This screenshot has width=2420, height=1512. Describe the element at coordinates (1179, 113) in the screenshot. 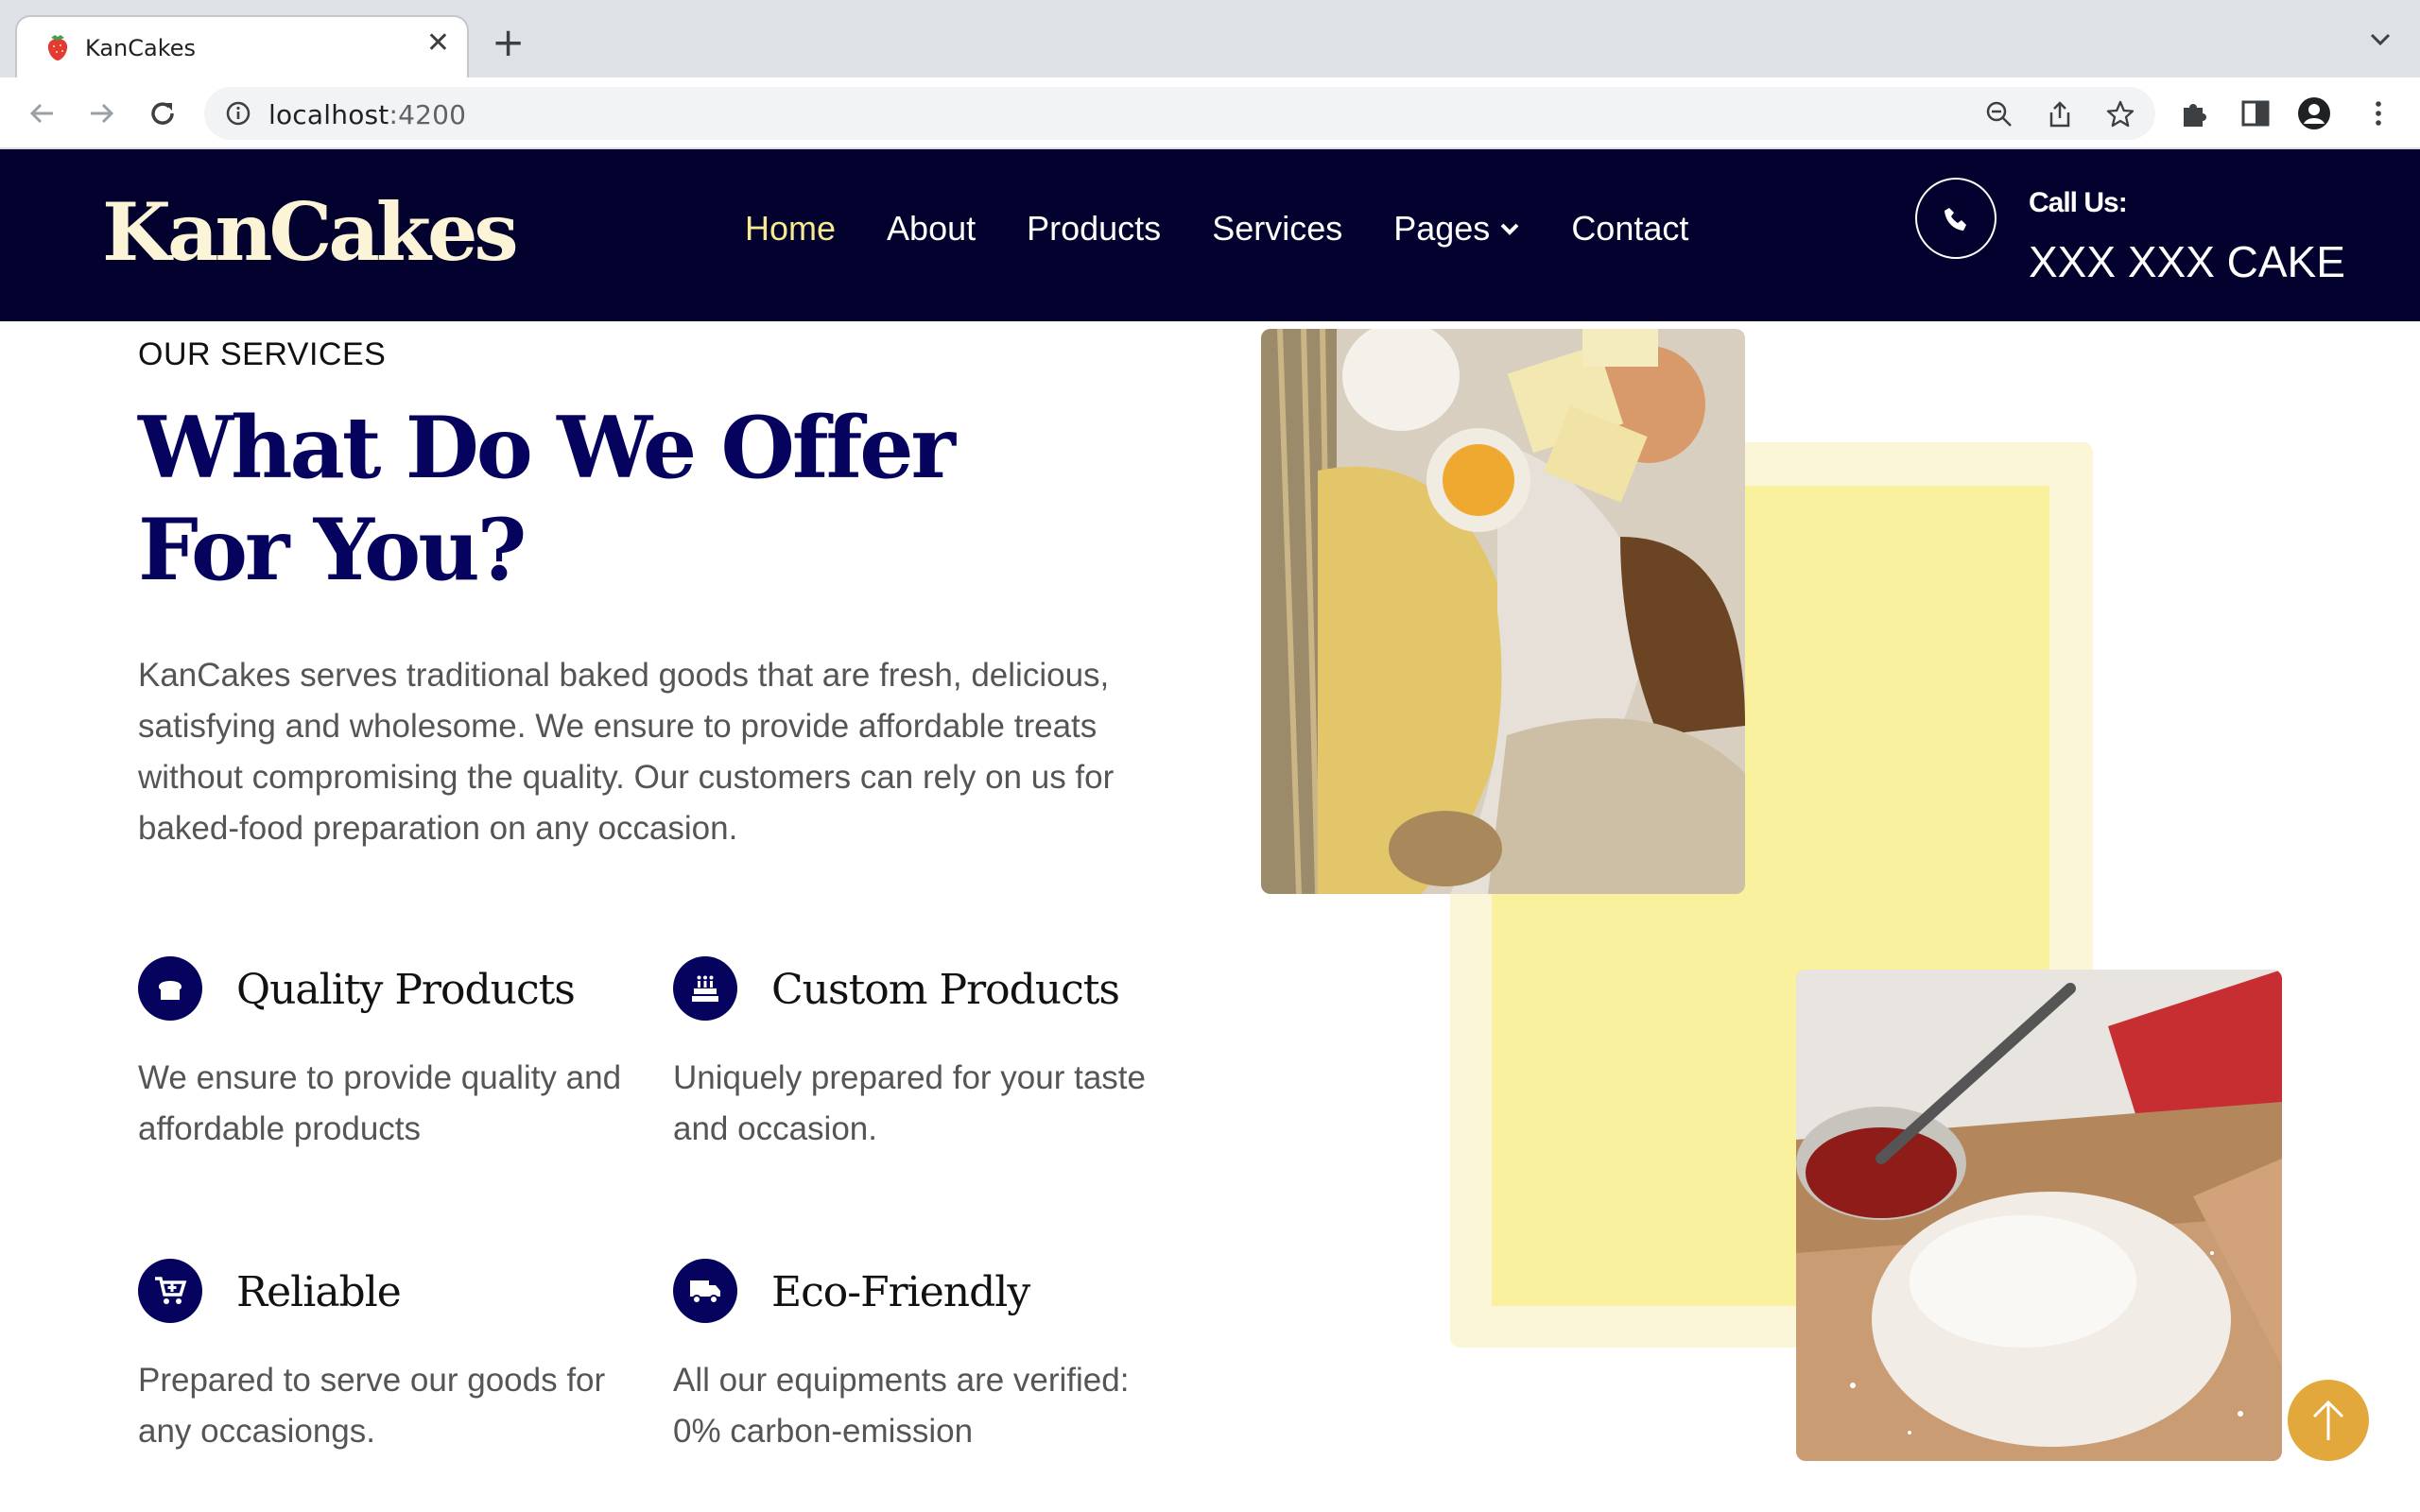

I see `address-bar: localhost:4200` at that location.